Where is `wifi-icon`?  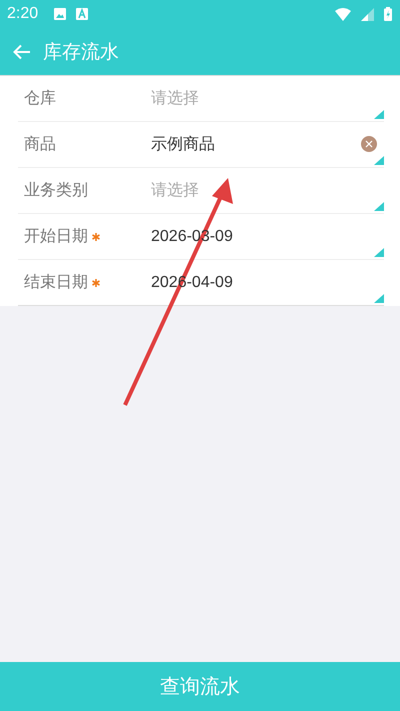 wifi-icon is located at coordinates (343, 14).